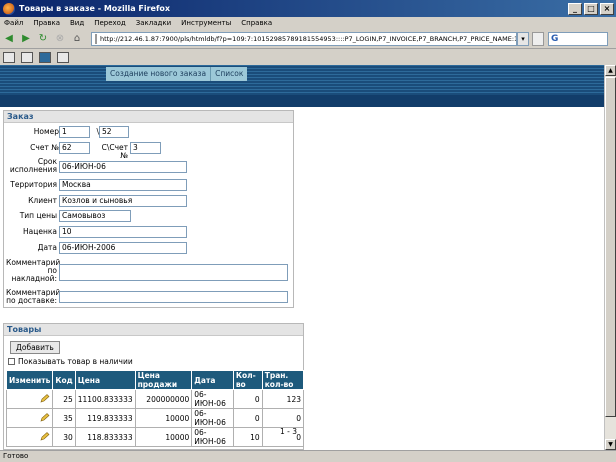  I want to click on pagination: 1 - 3, so click(288, 431).